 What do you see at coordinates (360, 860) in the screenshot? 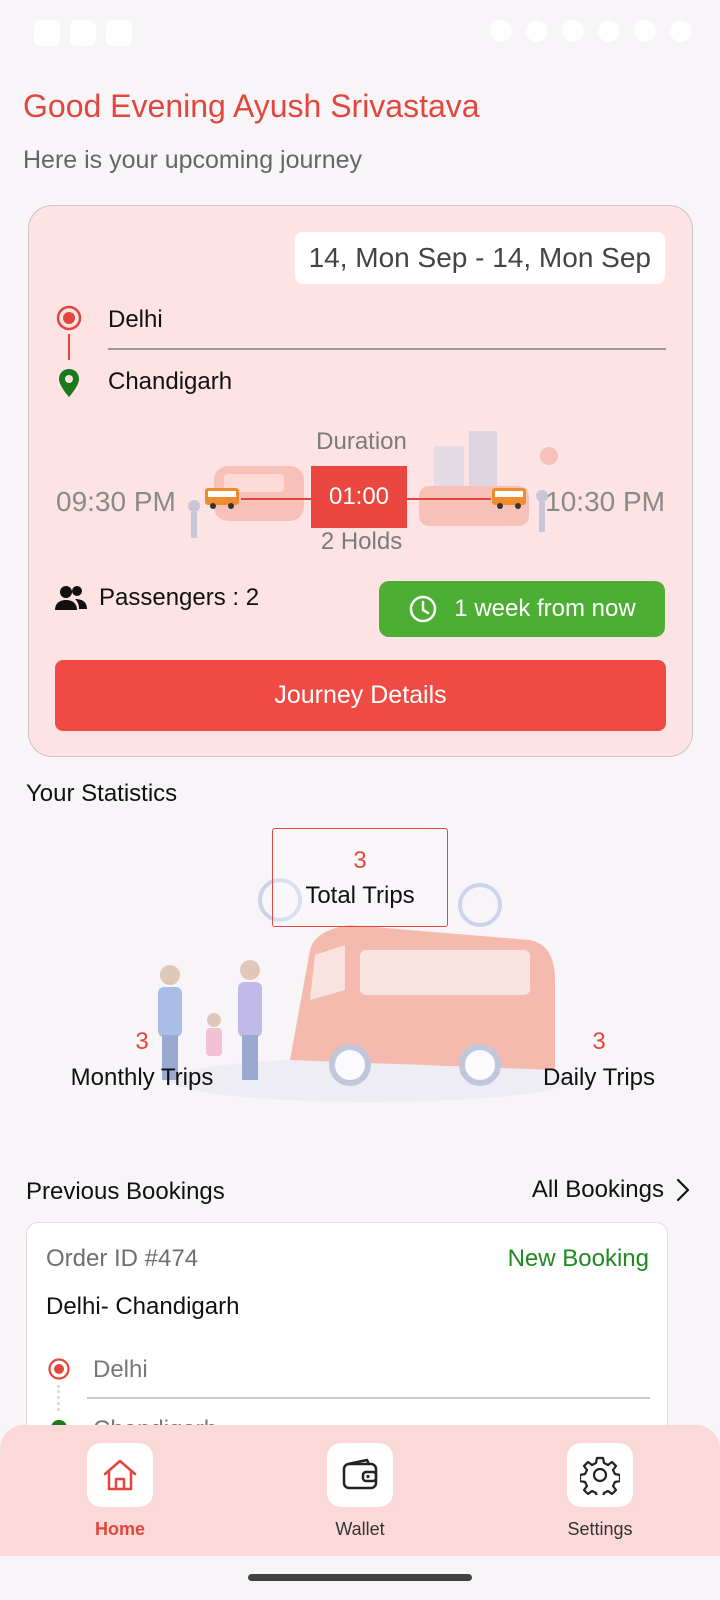
I see `total-trips-value: 3` at bounding box center [360, 860].